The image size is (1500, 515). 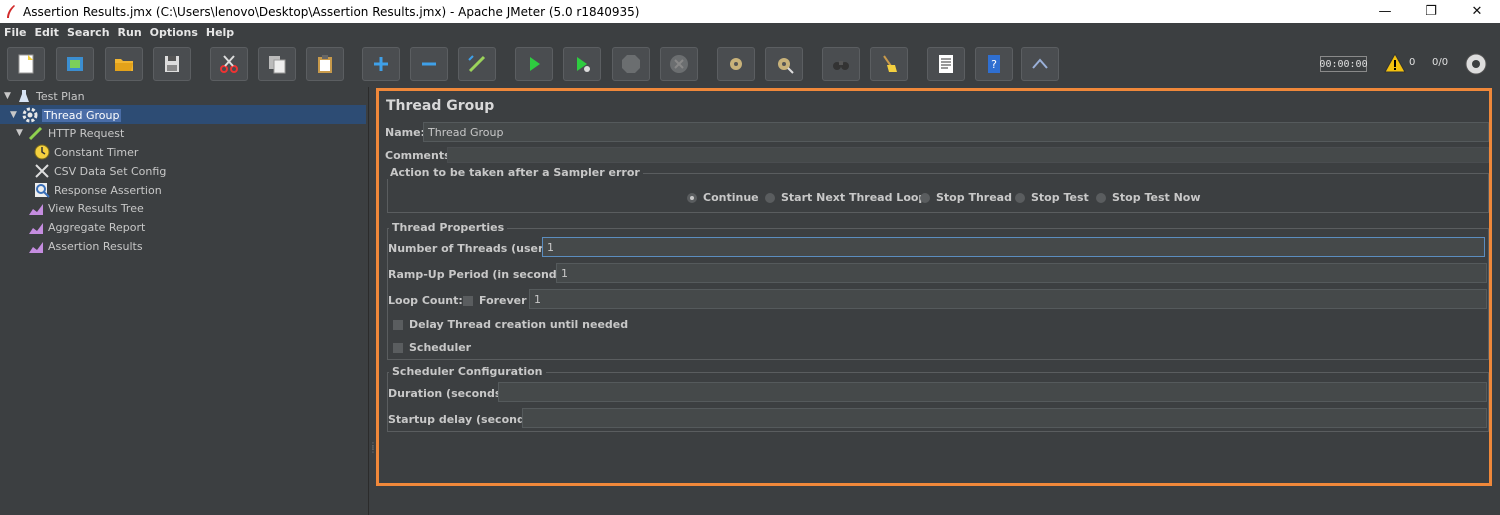 What do you see at coordinates (1013, 247) in the screenshot?
I see `threads-field: 1` at bounding box center [1013, 247].